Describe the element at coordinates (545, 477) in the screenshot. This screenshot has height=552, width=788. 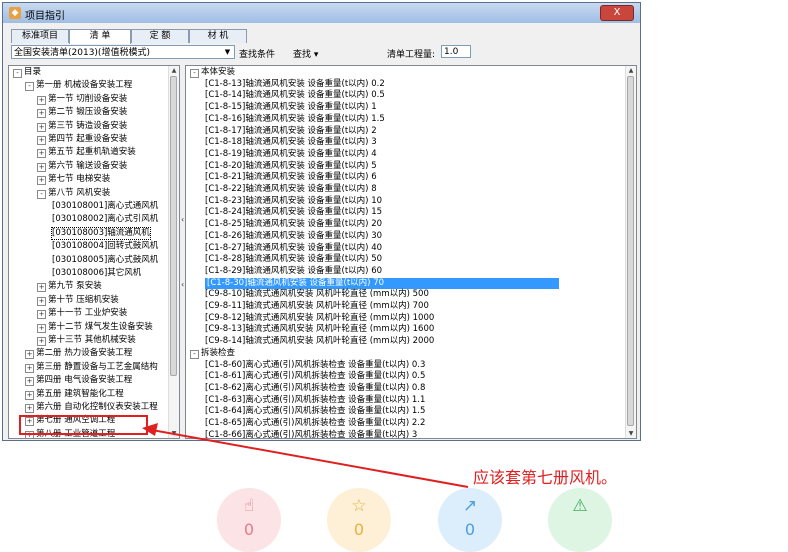
I see `annotation-note: 应该套第七册风机。` at that location.